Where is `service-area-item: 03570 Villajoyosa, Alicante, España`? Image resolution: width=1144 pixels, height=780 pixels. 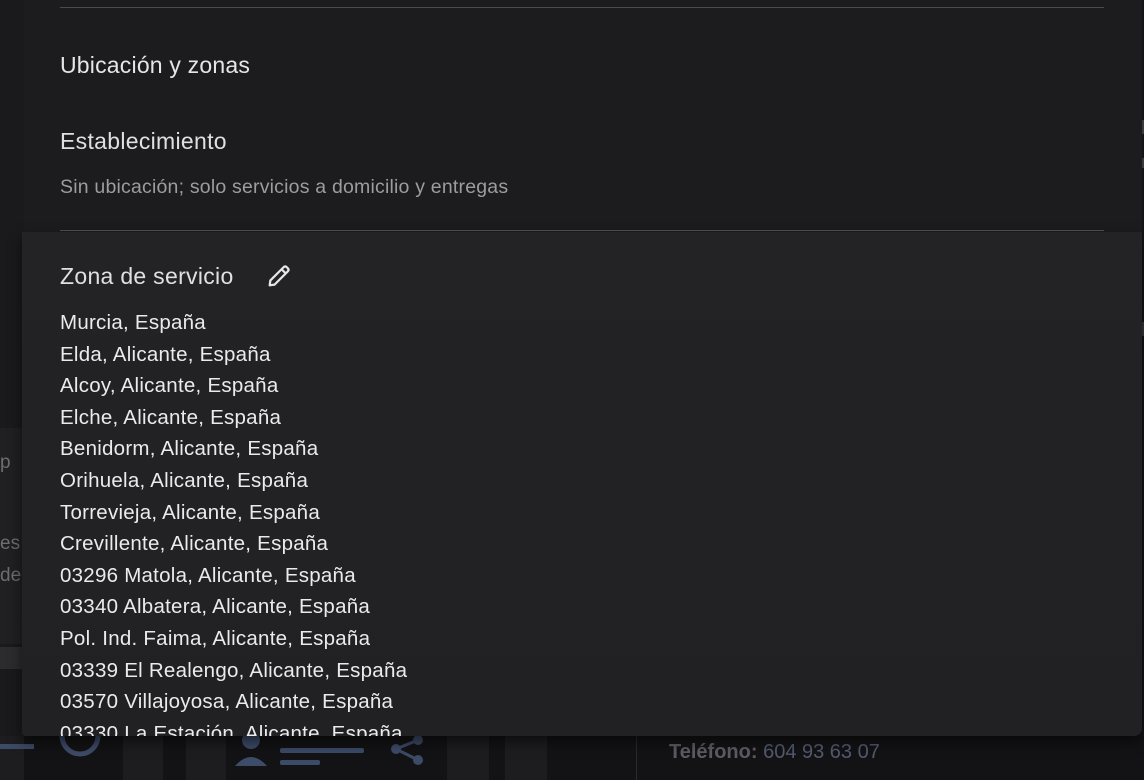
service-area-item: 03570 Villajoyosa, Alicante, España is located at coordinates (227, 702).